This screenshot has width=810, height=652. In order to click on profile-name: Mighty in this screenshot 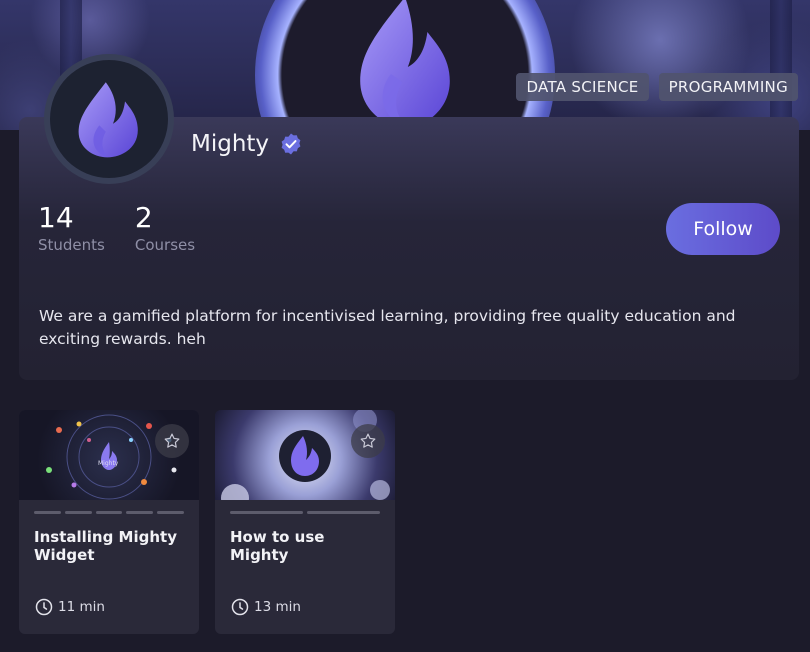, I will do `click(230, 144)`.